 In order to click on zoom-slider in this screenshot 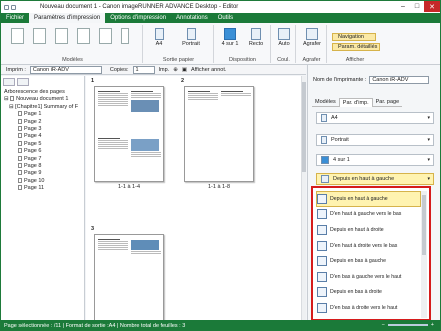, I will do `click(407, 325)`.